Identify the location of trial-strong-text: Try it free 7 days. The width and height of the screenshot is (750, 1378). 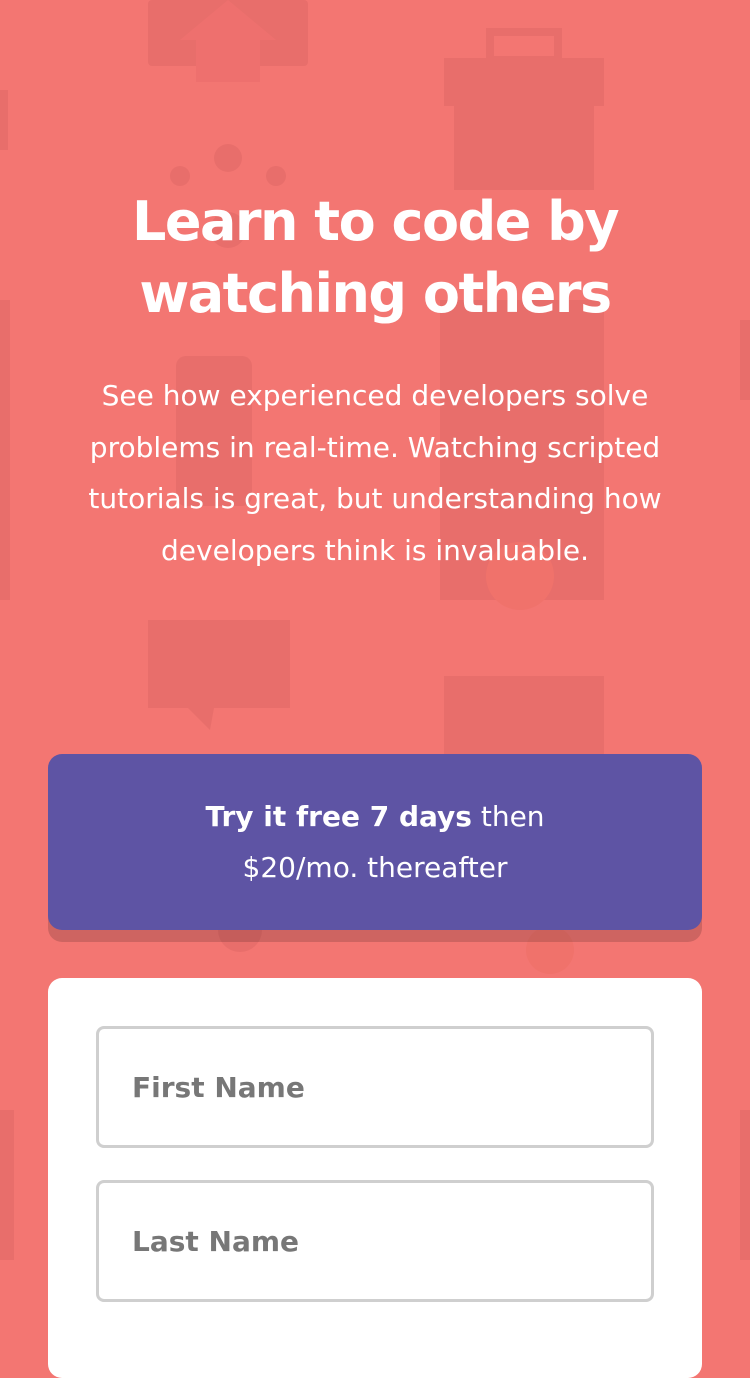
(338, 816).